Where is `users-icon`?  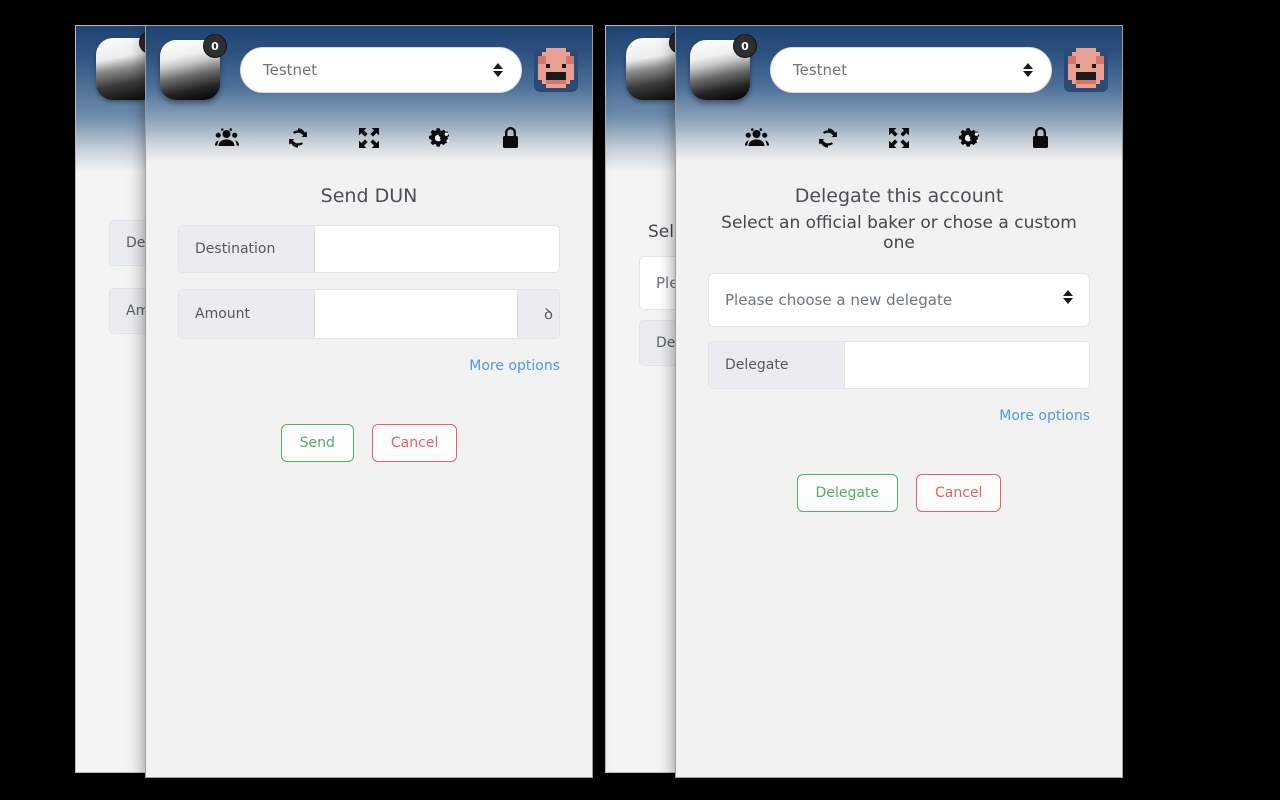
users-icon is located at coordinates (227, 138).